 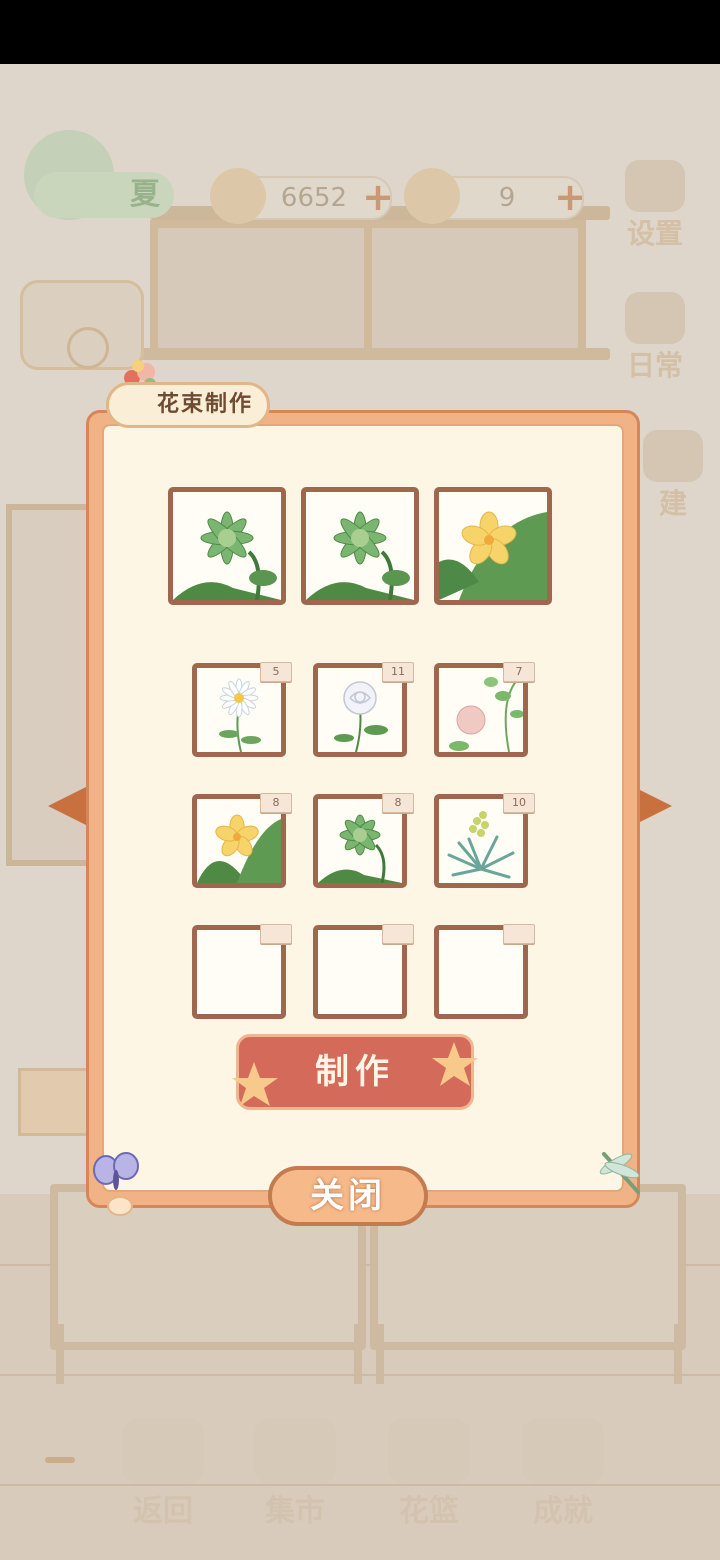 I want to click on item-count-badge: 11, so click(x=398, y=672).